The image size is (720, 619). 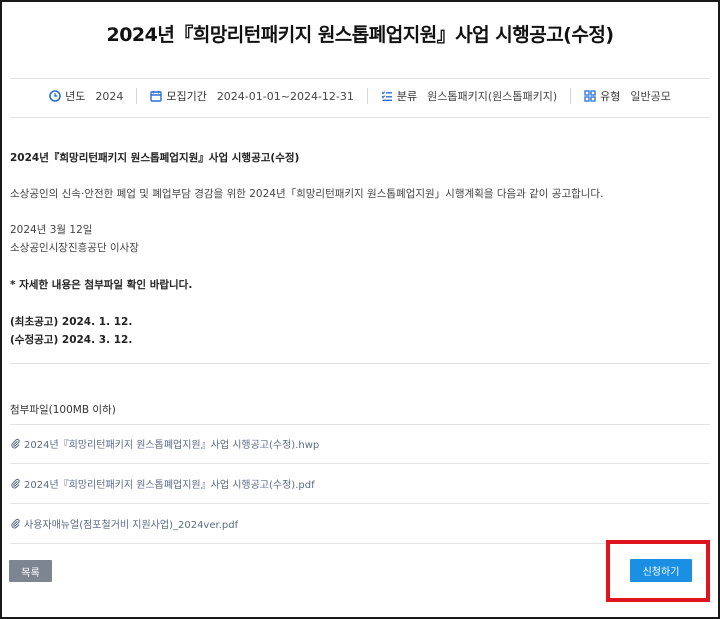 I want to click on grid-icon, so click(x=590, y=96).